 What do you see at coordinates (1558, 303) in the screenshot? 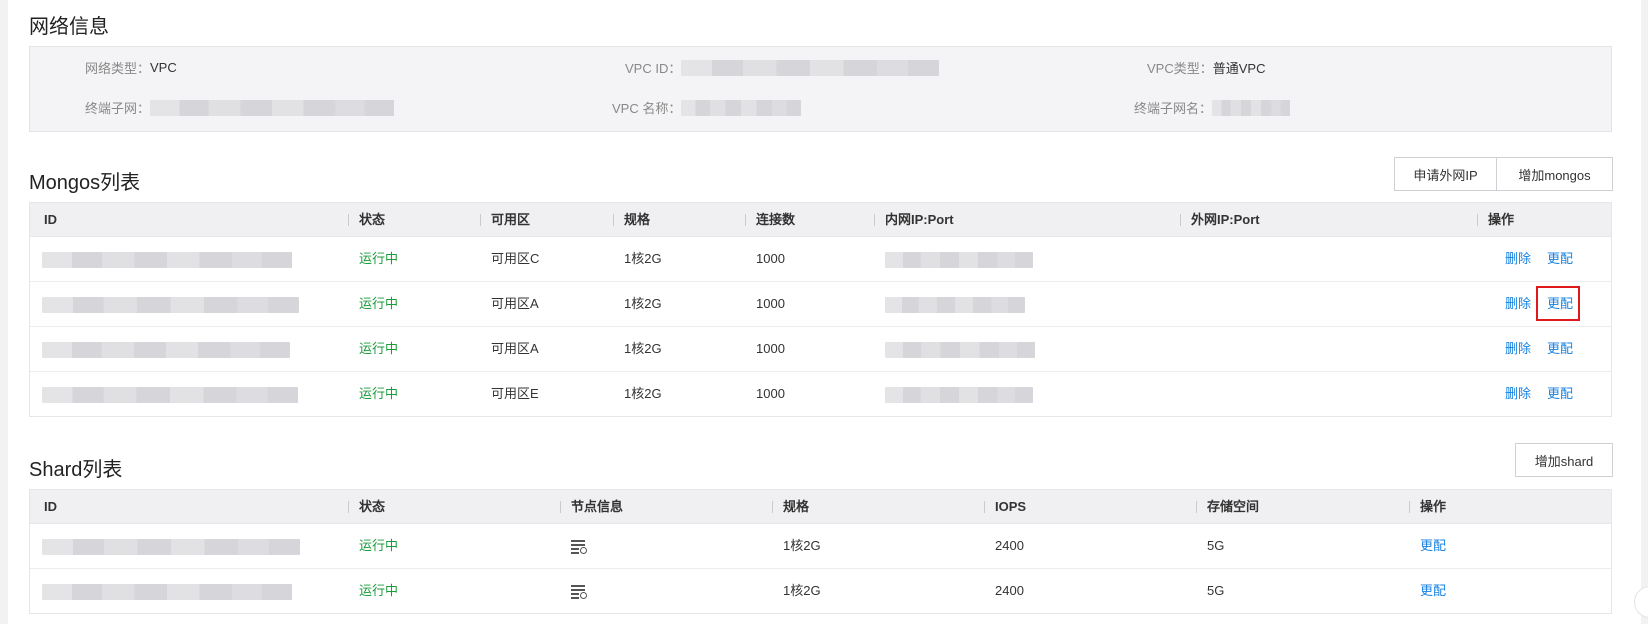
I see `reconfig-highlight-box` at bounding box center [1558, 303].